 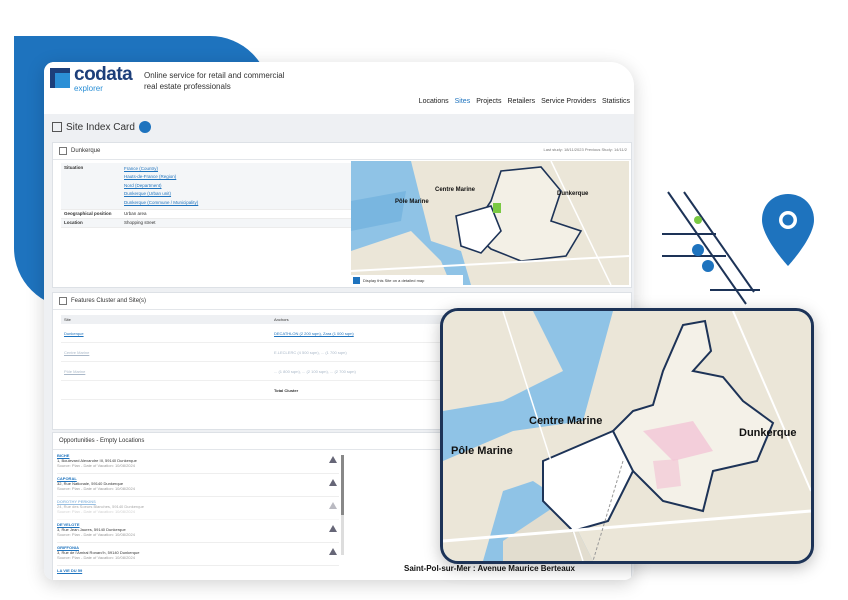 I want to click on opportunities-scrollbar, so click(x=342, y=505).